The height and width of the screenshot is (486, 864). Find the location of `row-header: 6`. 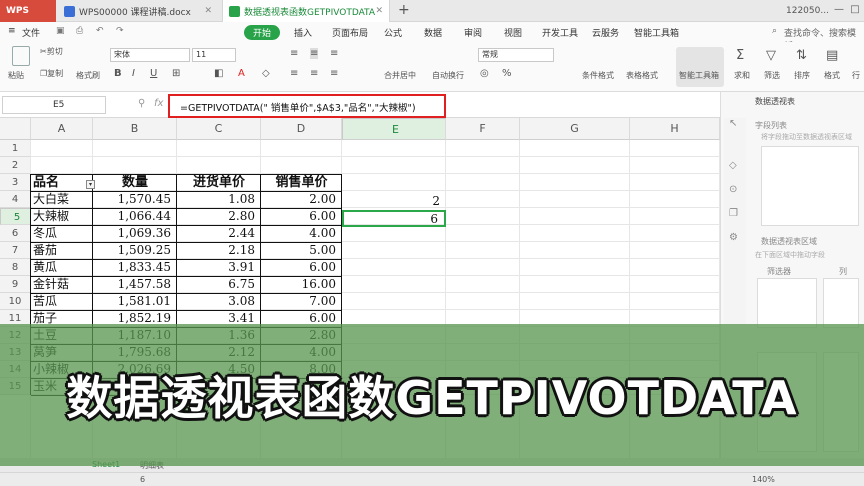

row-header: 6 is located at coordinates (15, 233).